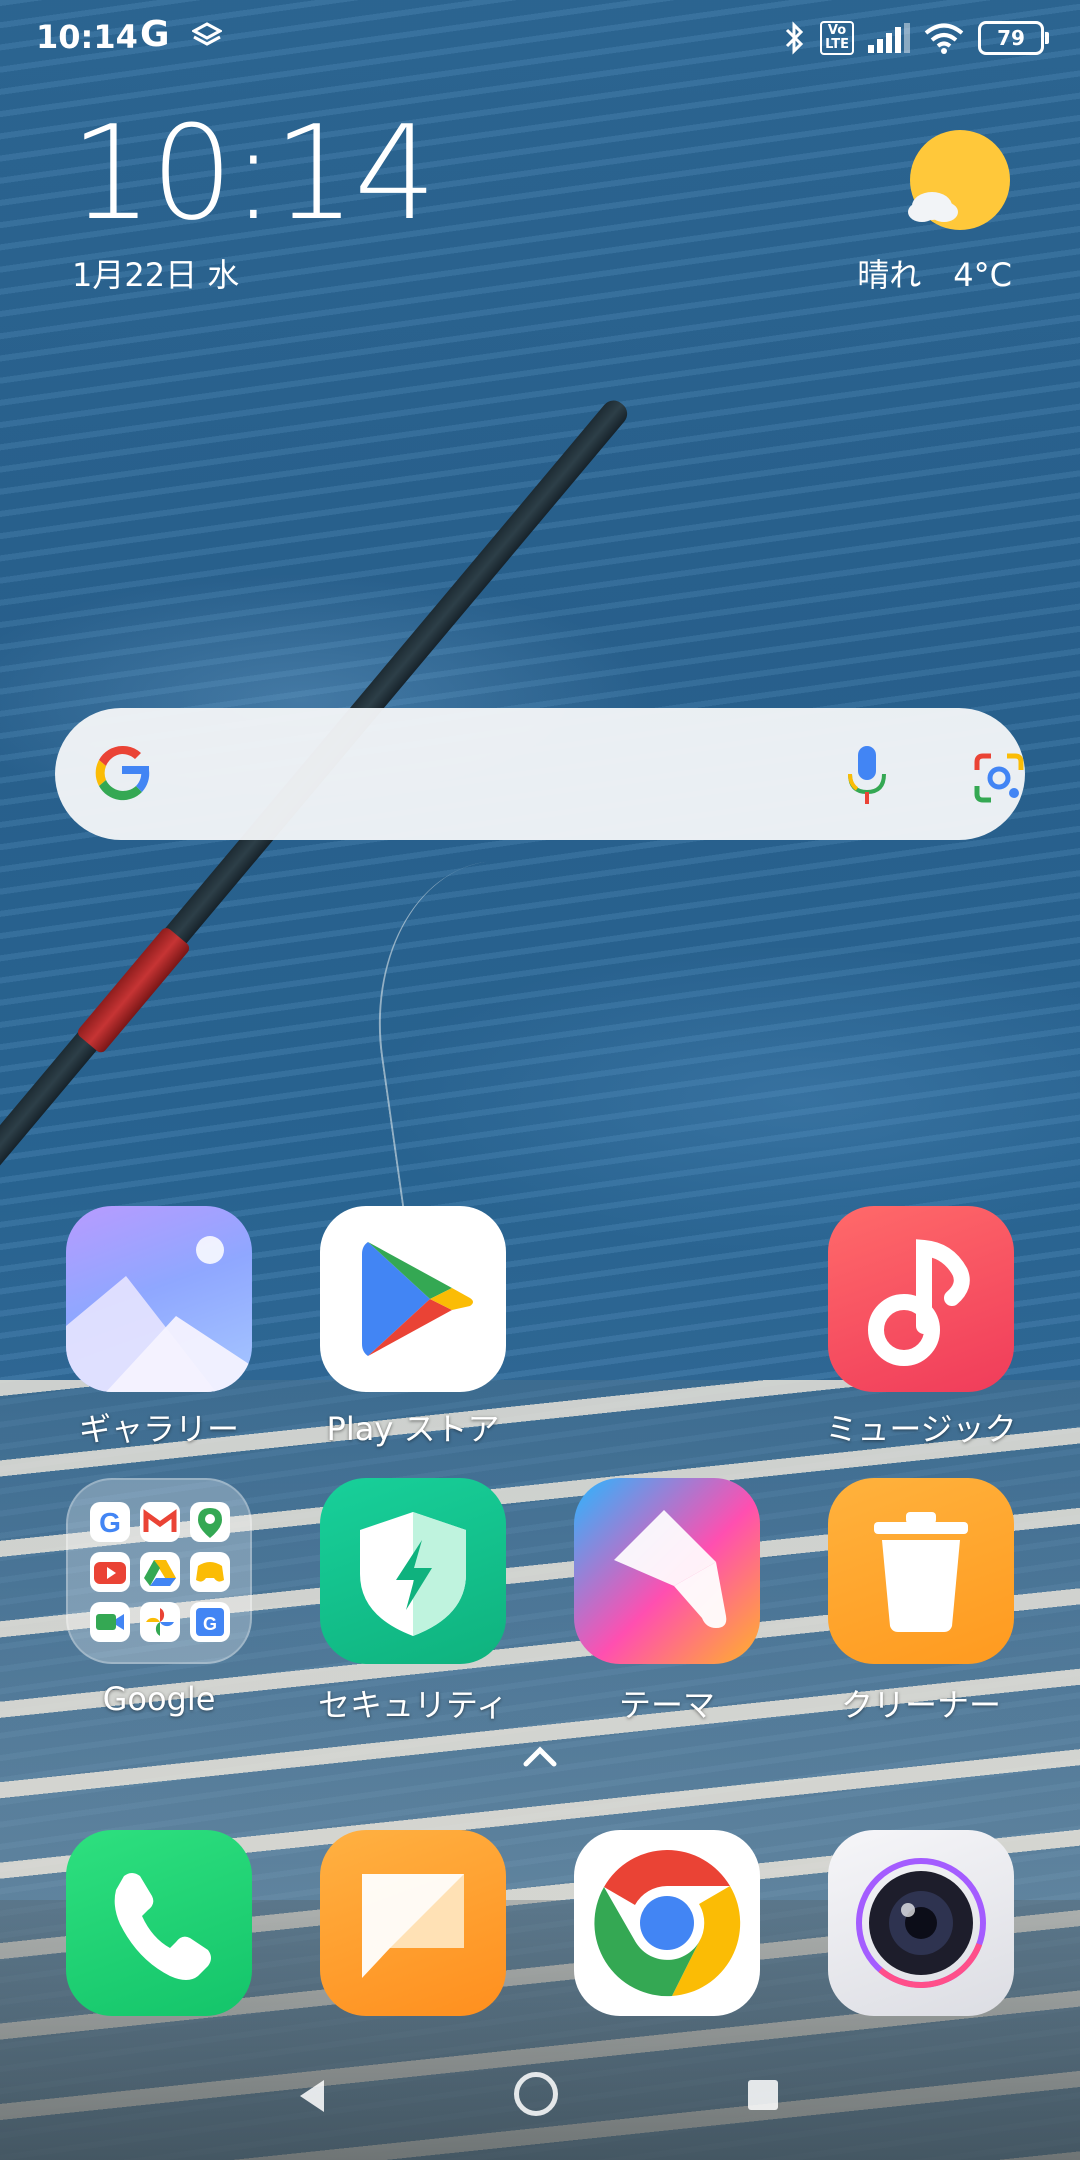 Image resolution: width=1080 pixels, height=2160 pixels. What do you see at coordinates (920, 1705) in the screenshot?
I see `app-label-cleaner: クリーナー` at bounding box center [920, 1705].